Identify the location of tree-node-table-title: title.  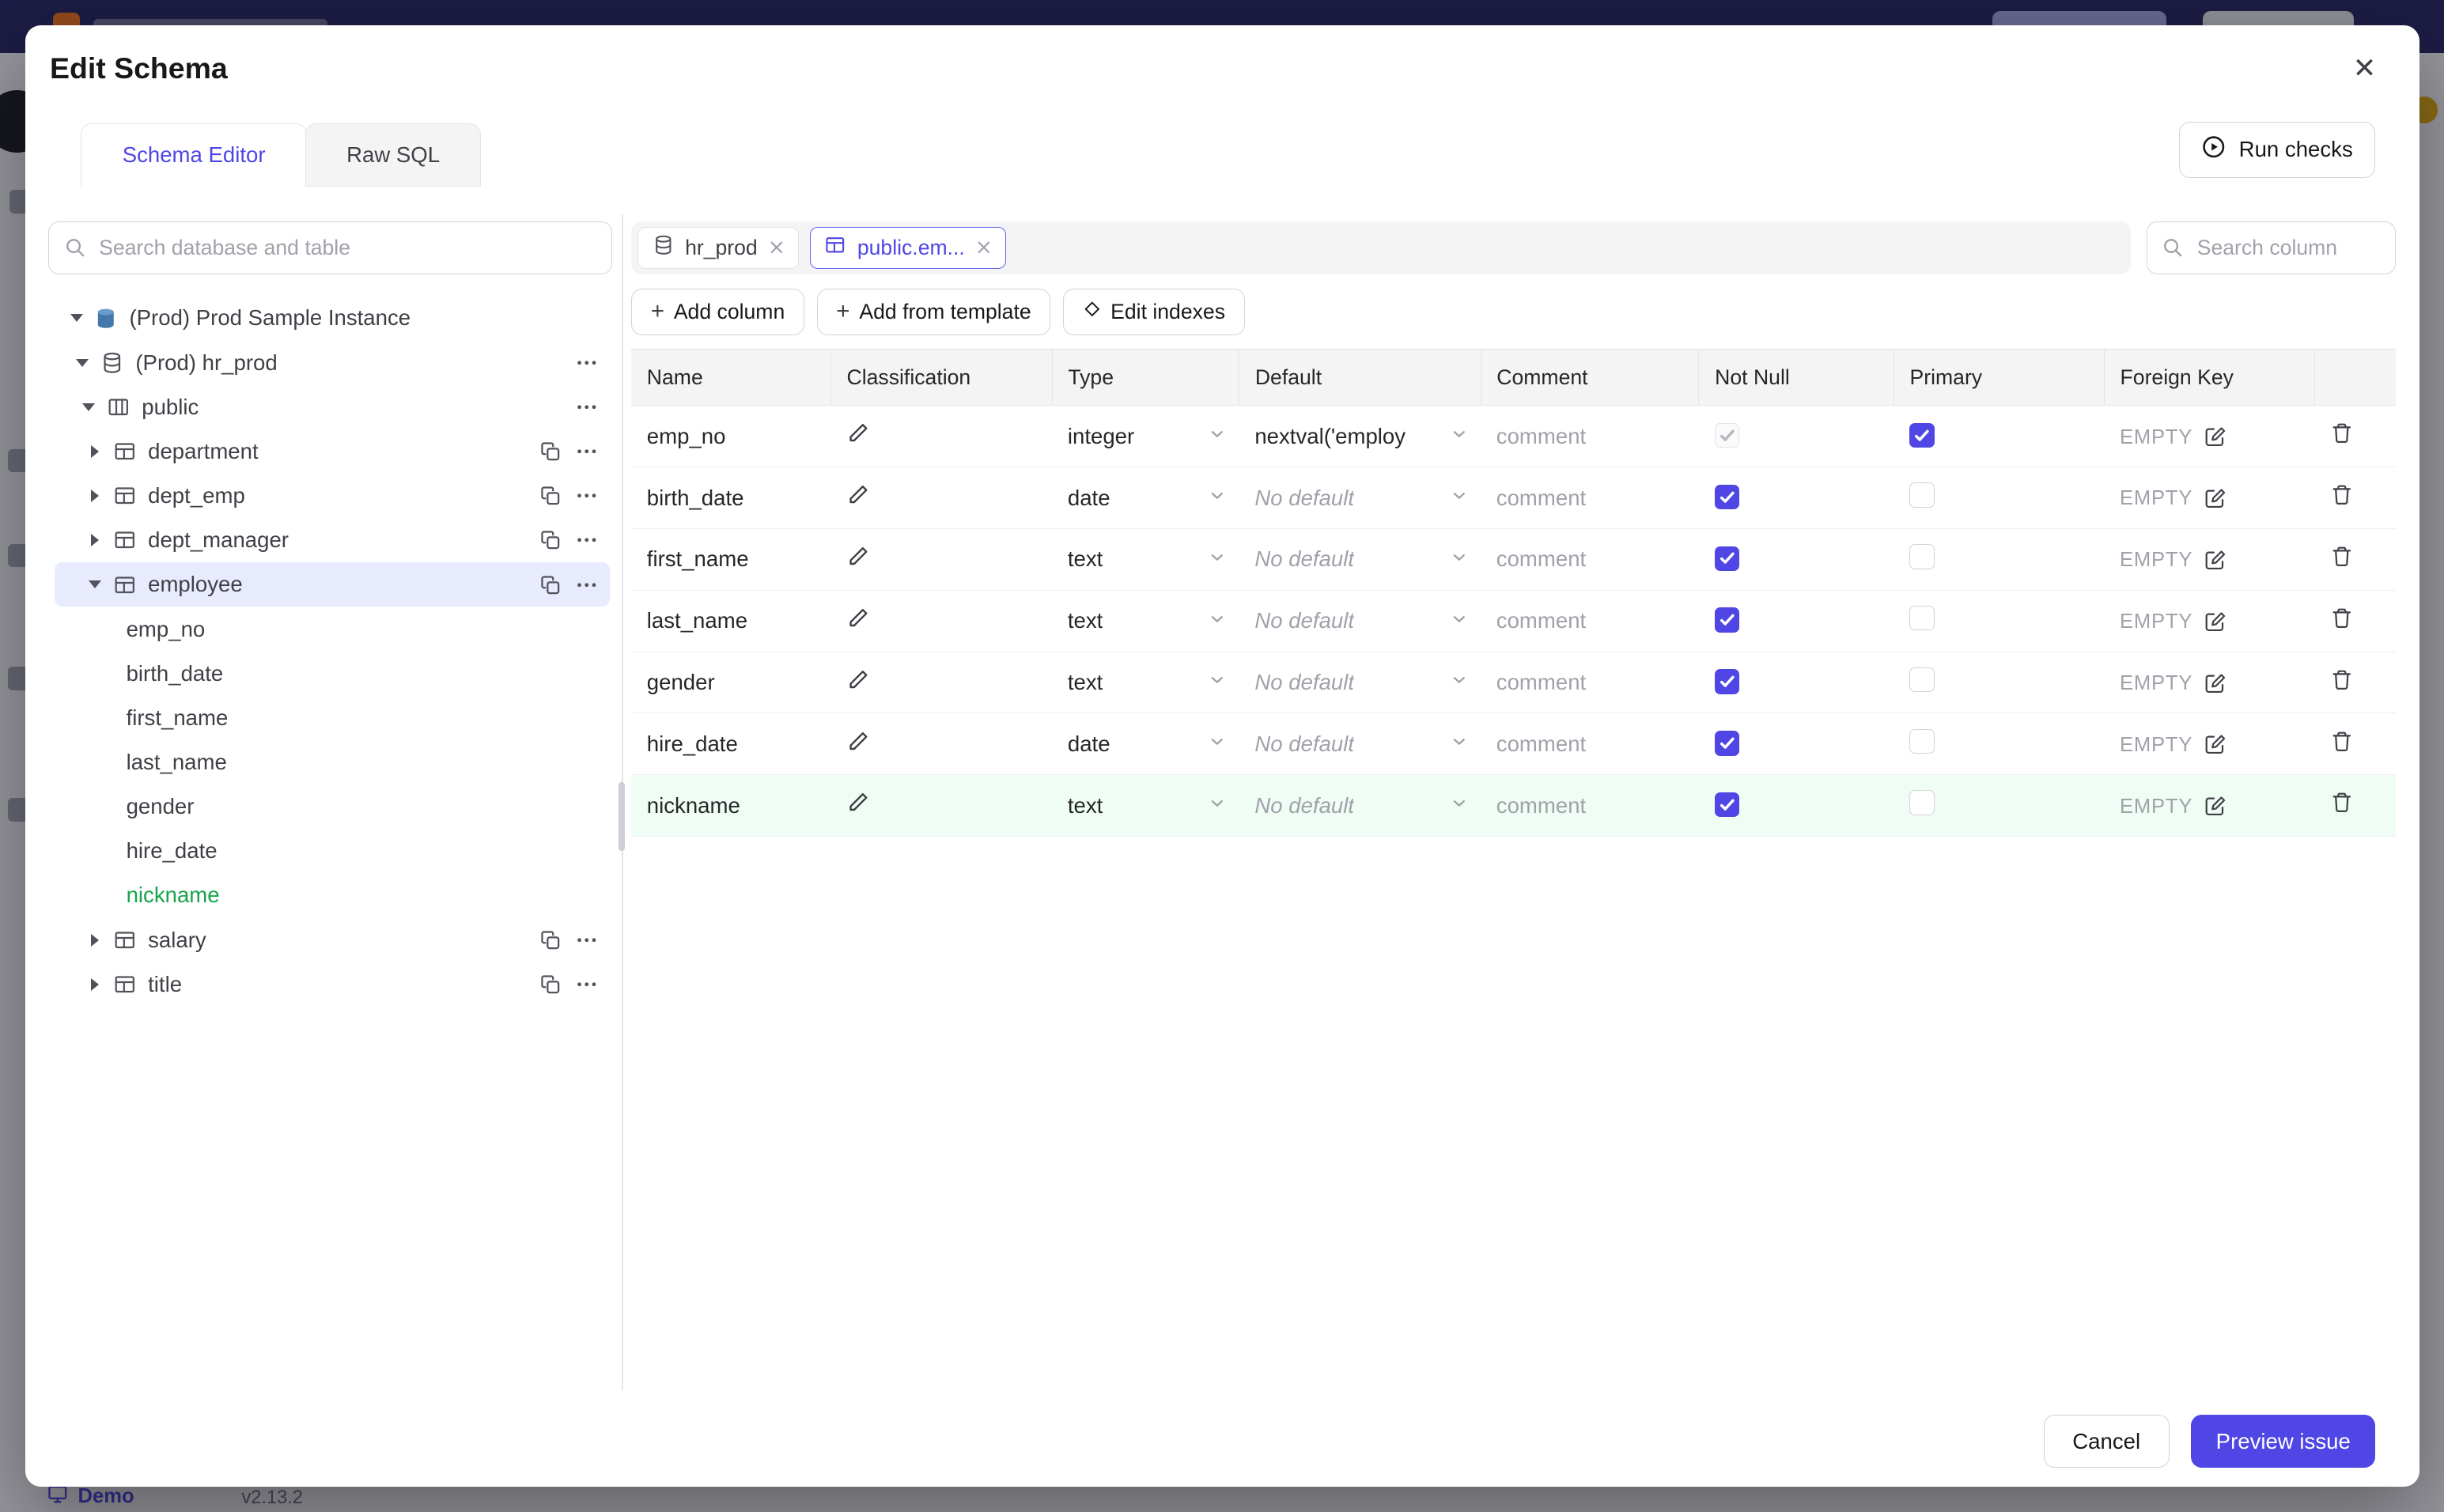
(332, 984).